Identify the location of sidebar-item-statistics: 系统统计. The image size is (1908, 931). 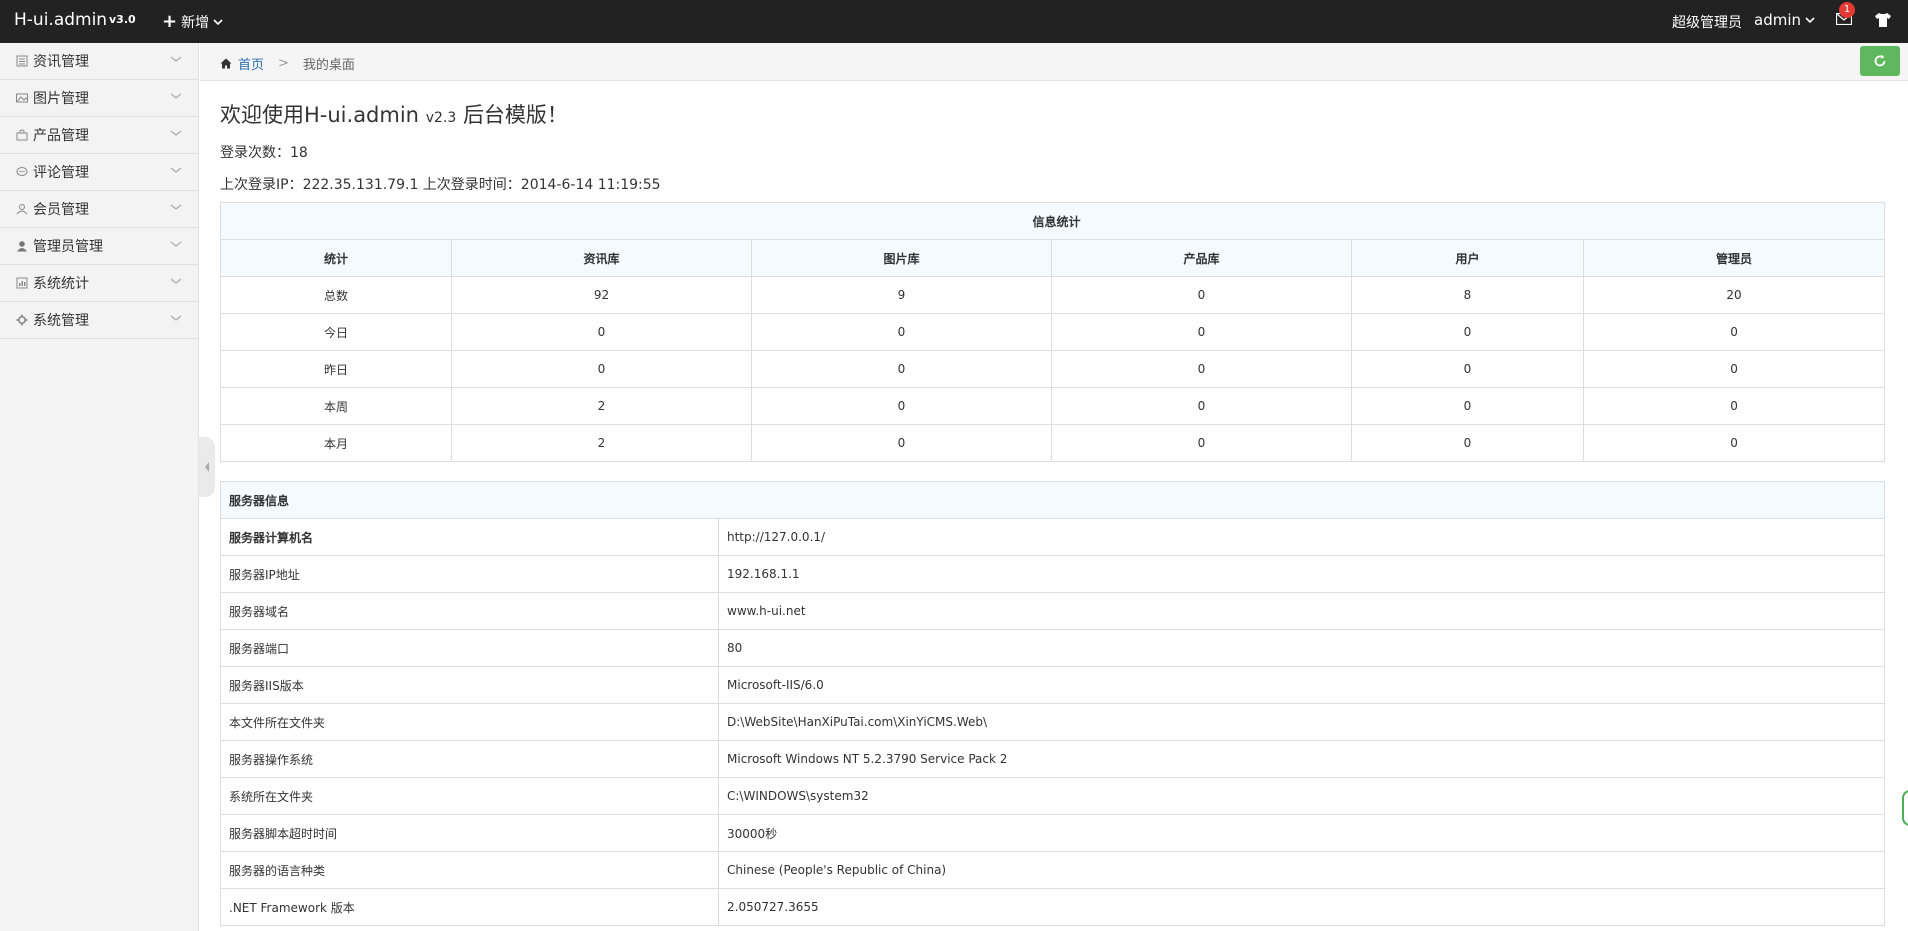
(99, 283).